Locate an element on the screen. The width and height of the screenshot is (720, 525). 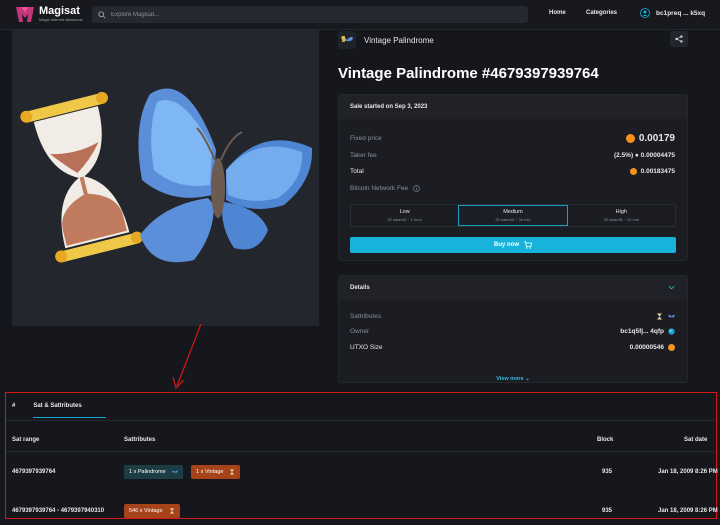
fee-medium-name: Medium is located at coordinates (513, 212).